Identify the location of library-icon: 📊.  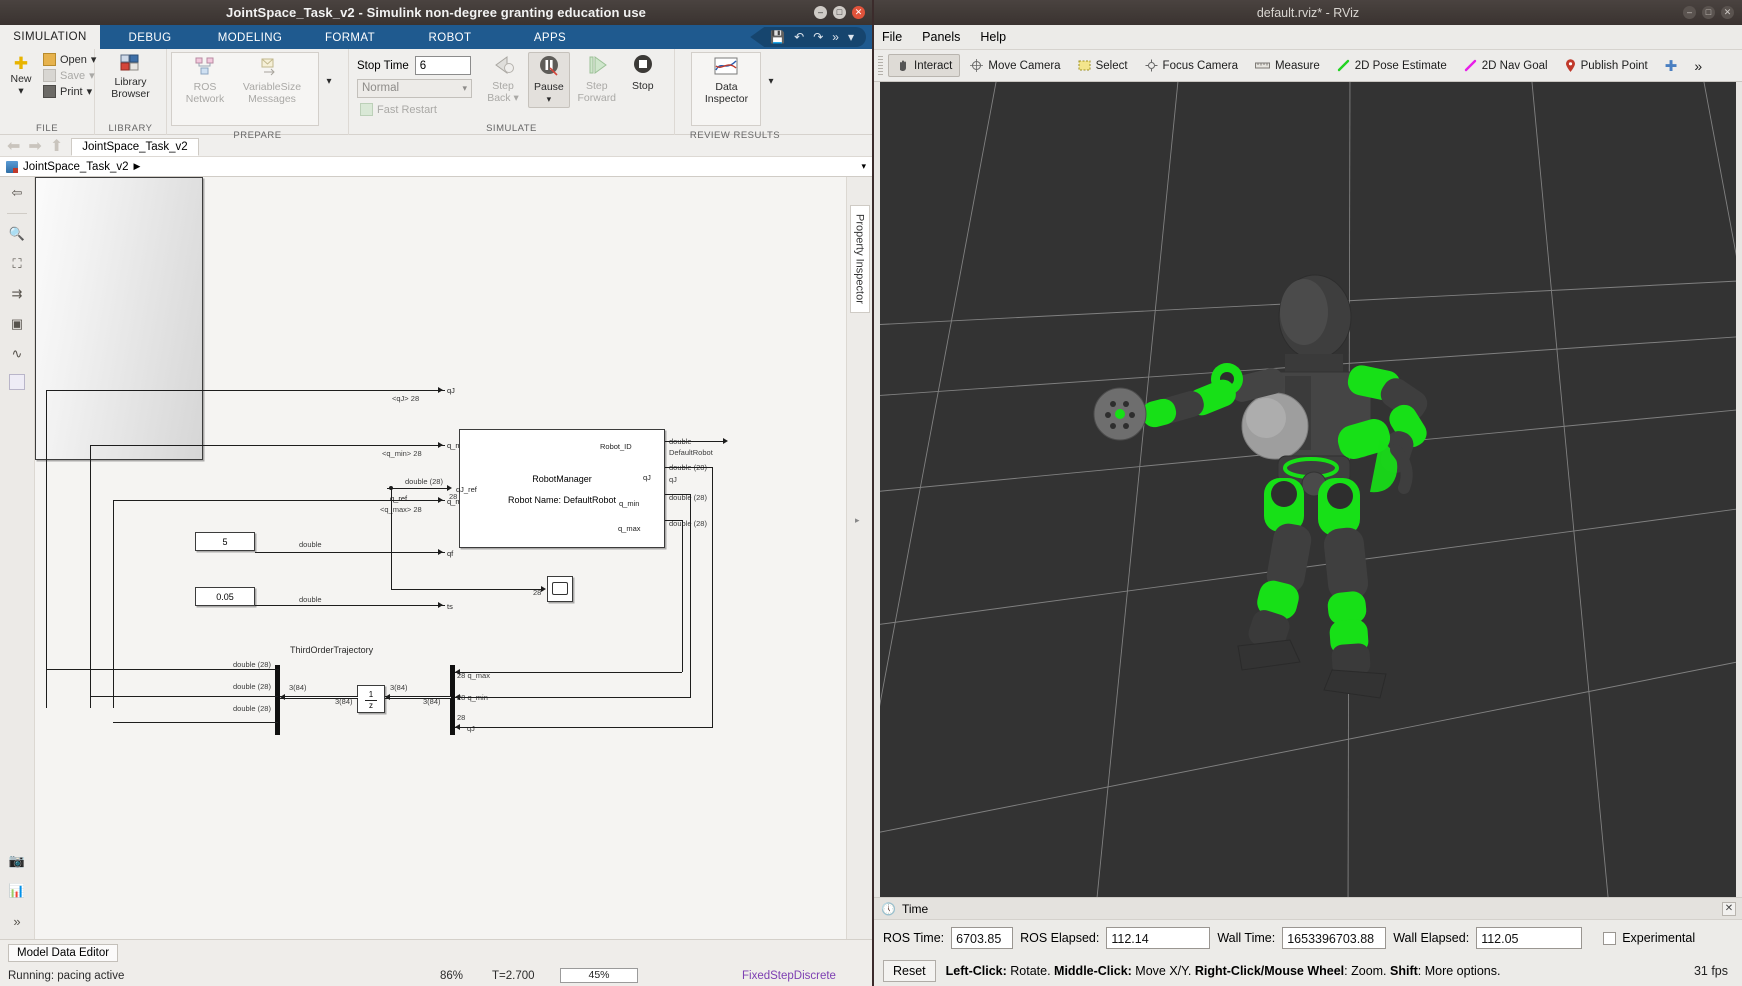
(17, 891).